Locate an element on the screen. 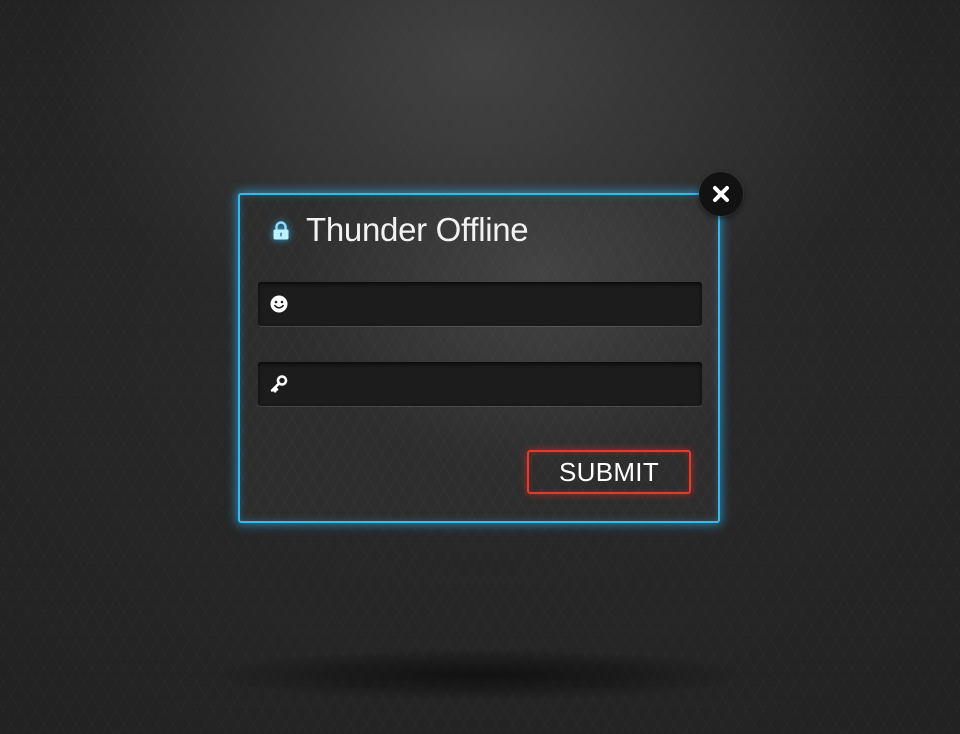 This screenshot has height=734, width=960. dialog-title: Thunder Offline is located at coordinates (417, 229).